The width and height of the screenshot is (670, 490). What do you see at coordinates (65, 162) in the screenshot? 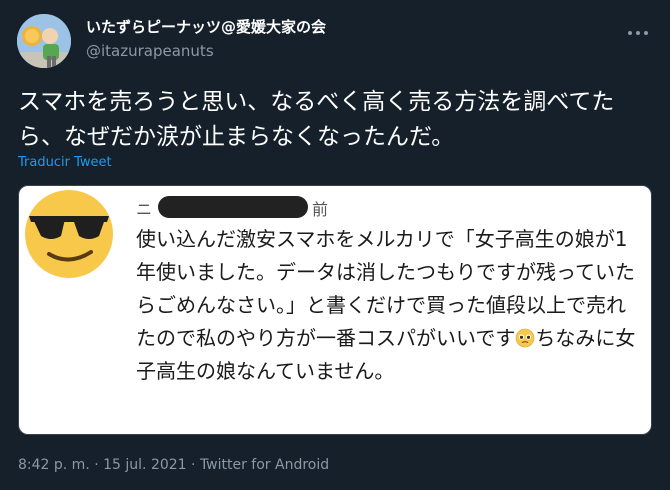
I see `translate-tweet-link: Traducir Tweet` at bounding box center [65, 162].